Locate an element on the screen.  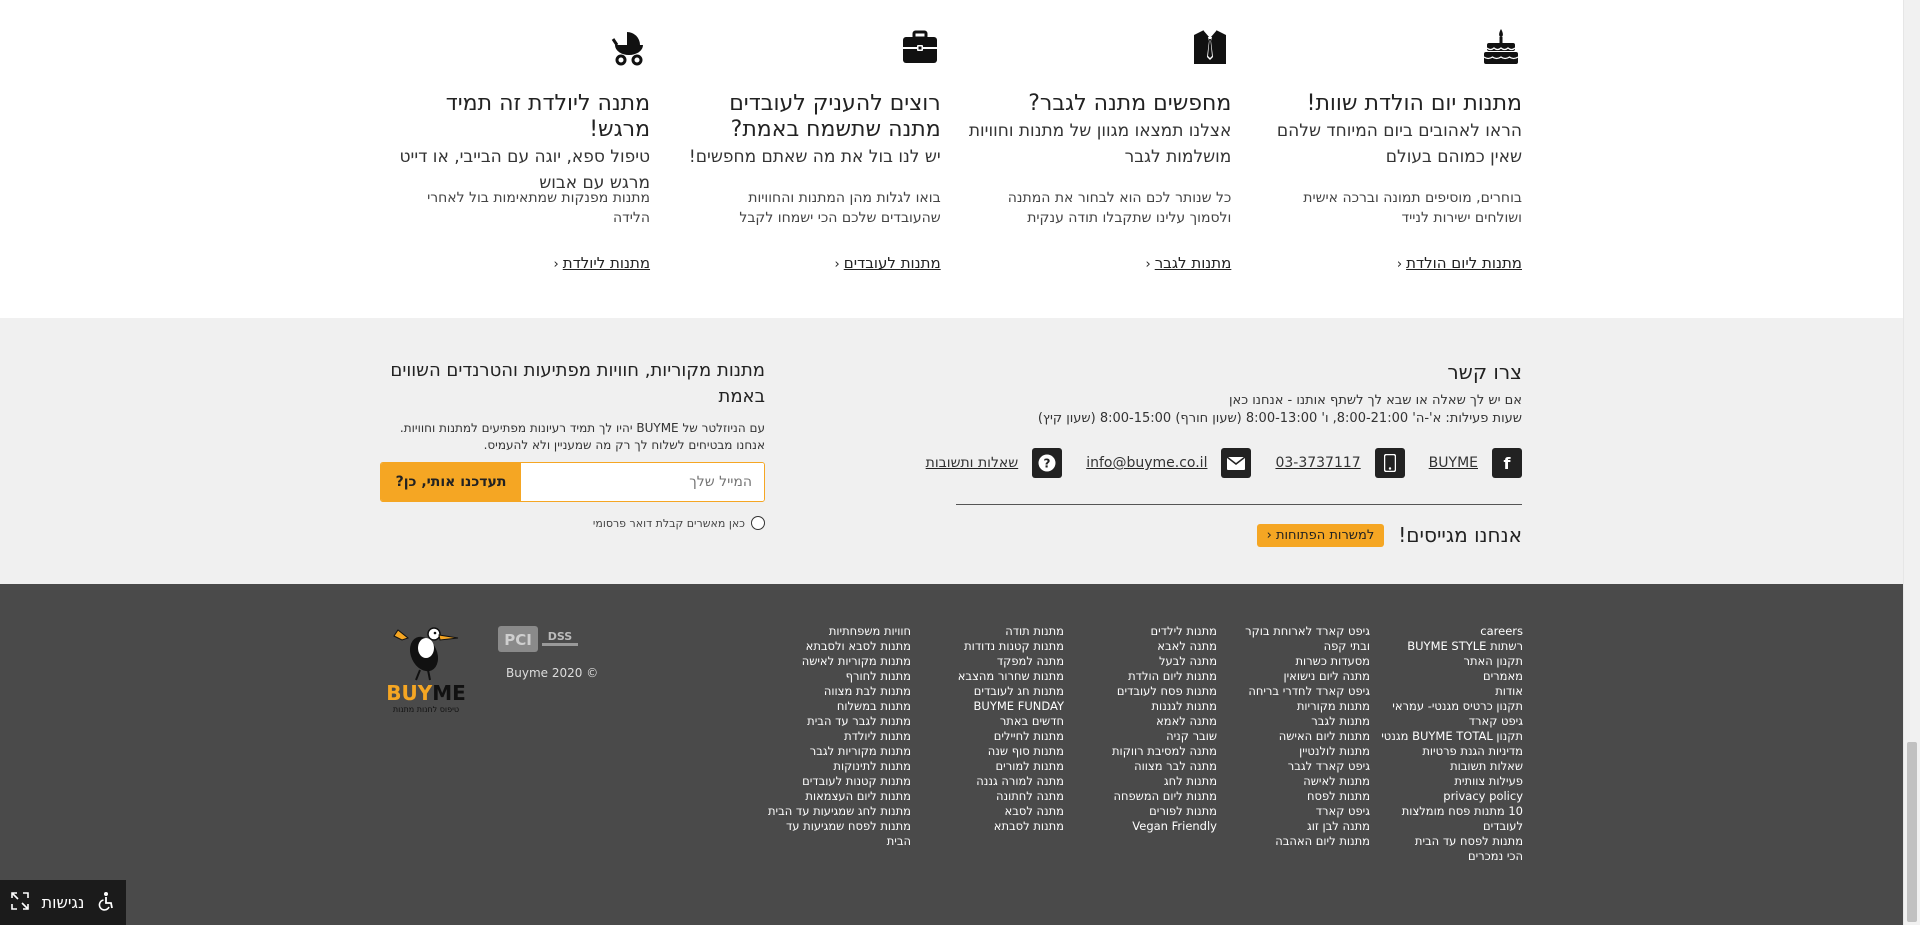
footer-link: ובתי קפה is located at coordinates (1298, 646).